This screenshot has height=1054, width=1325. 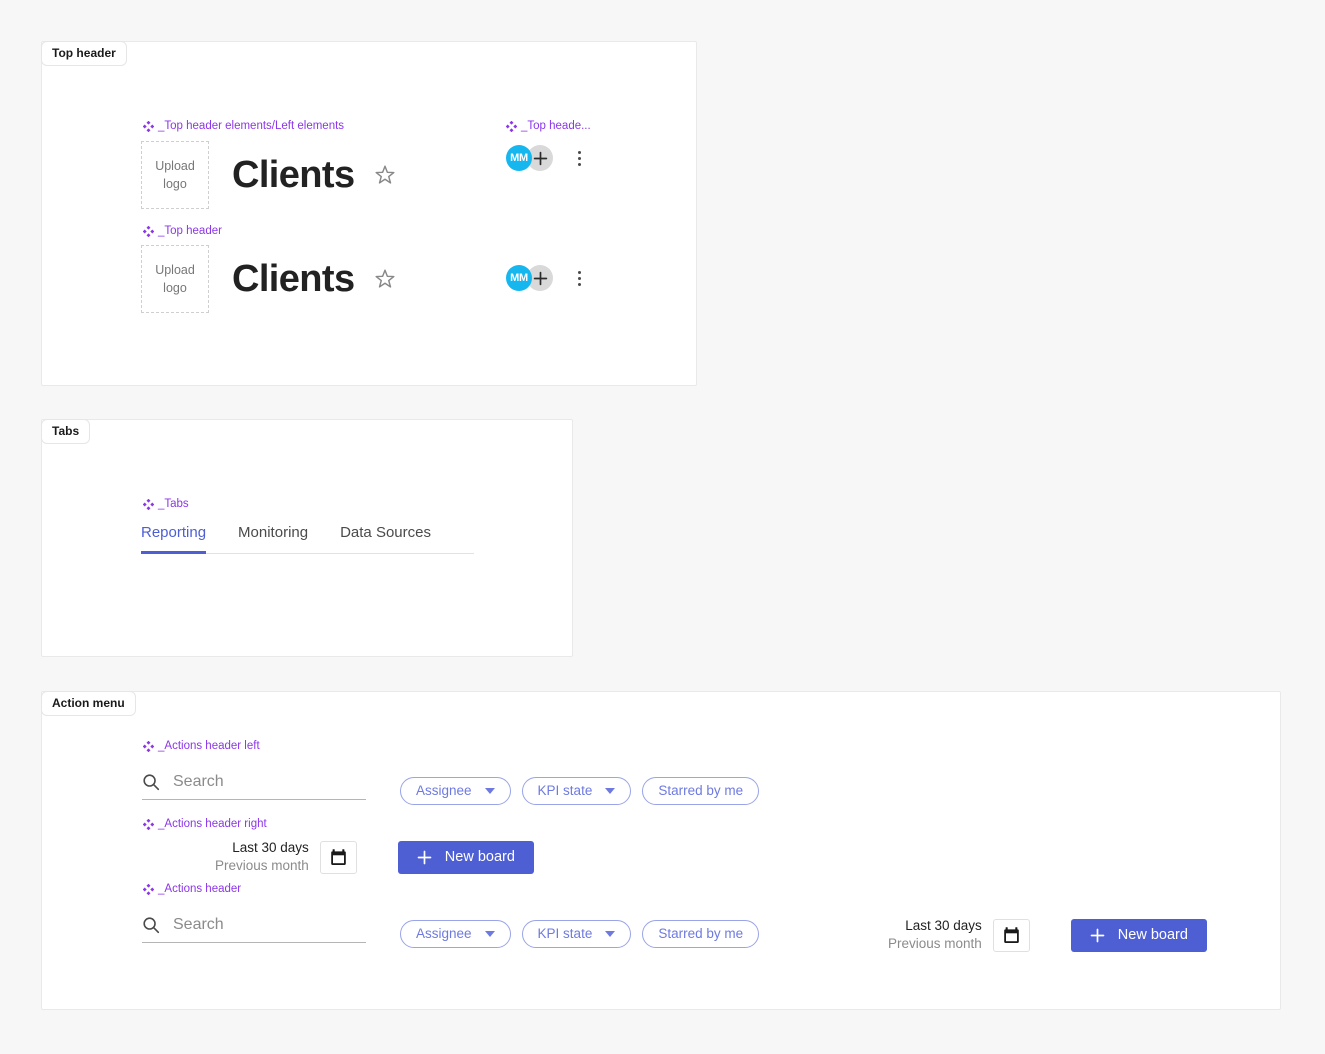 I want to click on instance-label-text: _Top header, so click(x=190, y=231).